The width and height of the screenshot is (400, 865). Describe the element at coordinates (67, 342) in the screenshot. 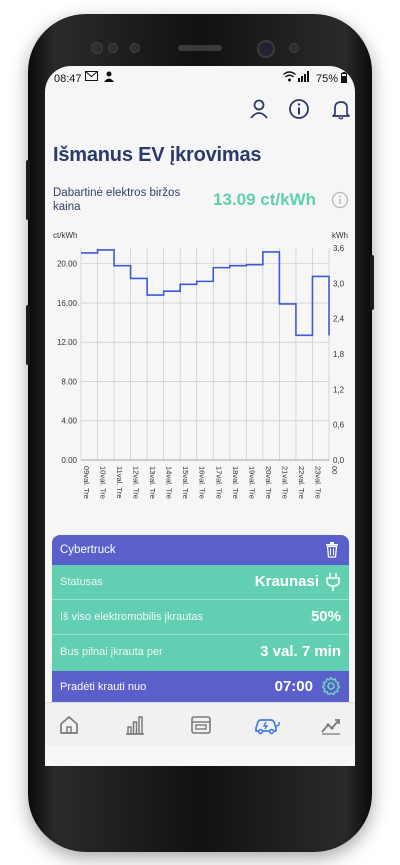

I see `left-tick-label: 12.00` at that location.